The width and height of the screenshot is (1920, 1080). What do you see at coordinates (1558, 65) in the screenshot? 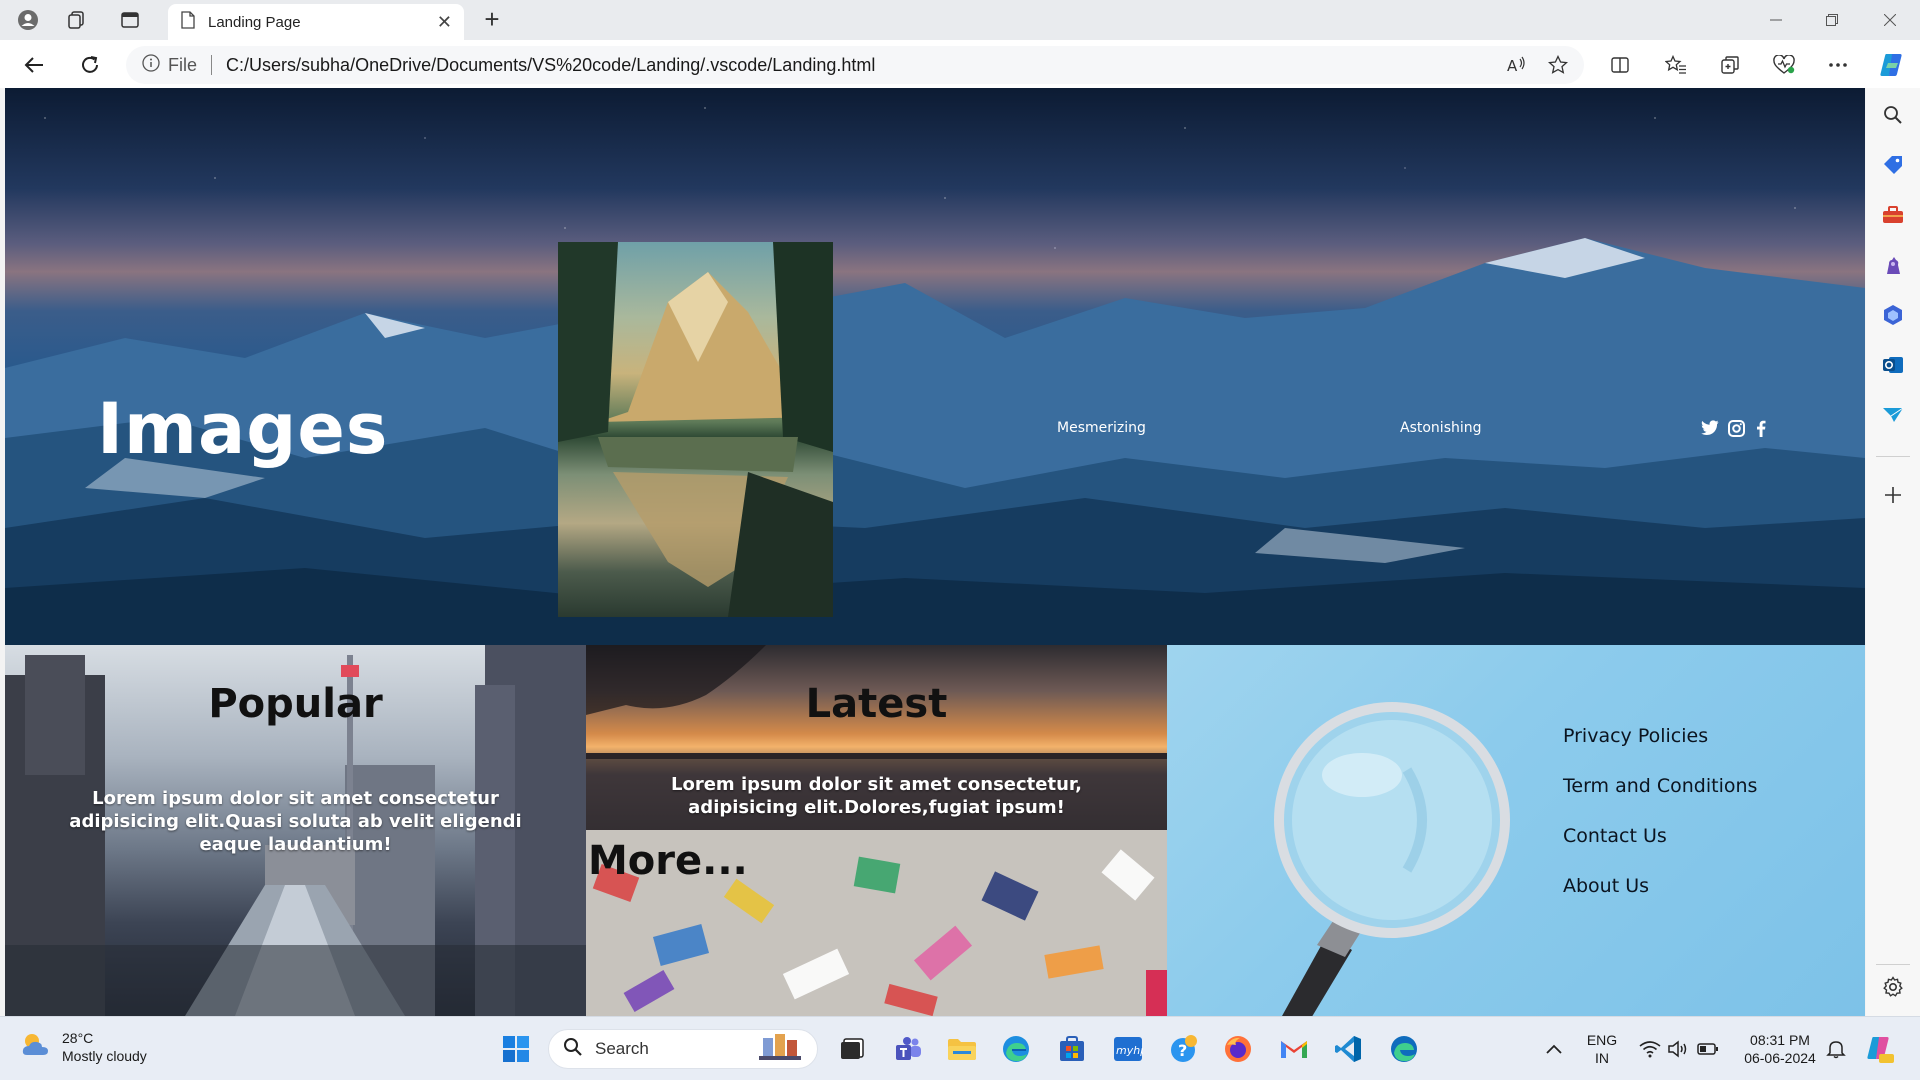
I see `favorite-star-icon` at bounding box center [1558, 65].